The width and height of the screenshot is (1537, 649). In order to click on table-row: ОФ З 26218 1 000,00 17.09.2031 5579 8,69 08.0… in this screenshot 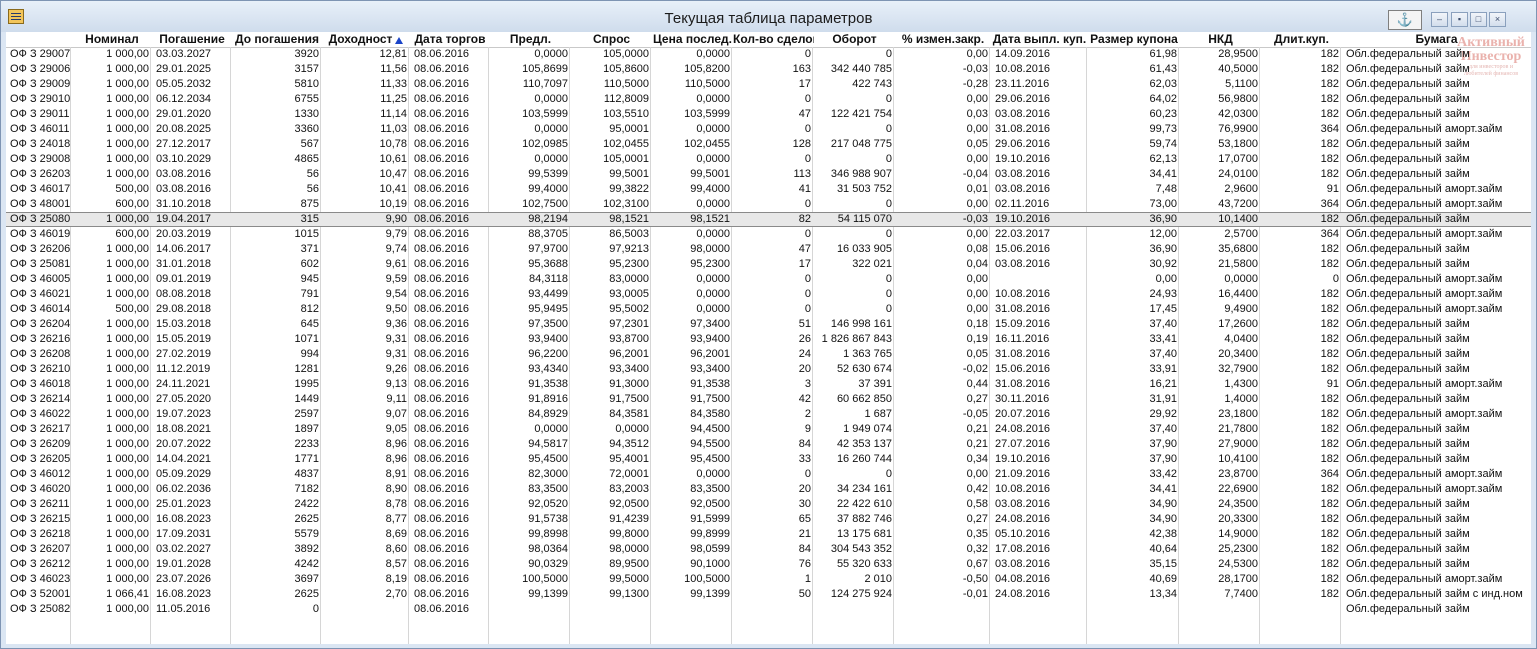, I will do `click(768, 534)`.